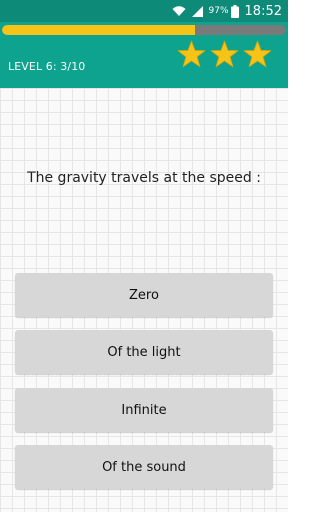 The height and width of the screenshot is (512, 320). I want to click on star-rating, so click(224, 54).